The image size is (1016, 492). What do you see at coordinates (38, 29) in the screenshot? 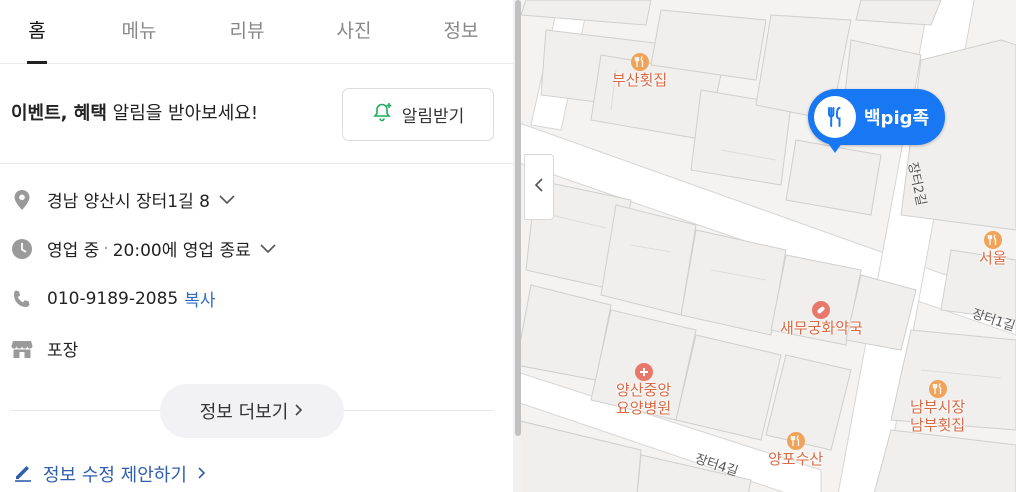
I see `tab-home: 홈` at bounding box center [38, 29].